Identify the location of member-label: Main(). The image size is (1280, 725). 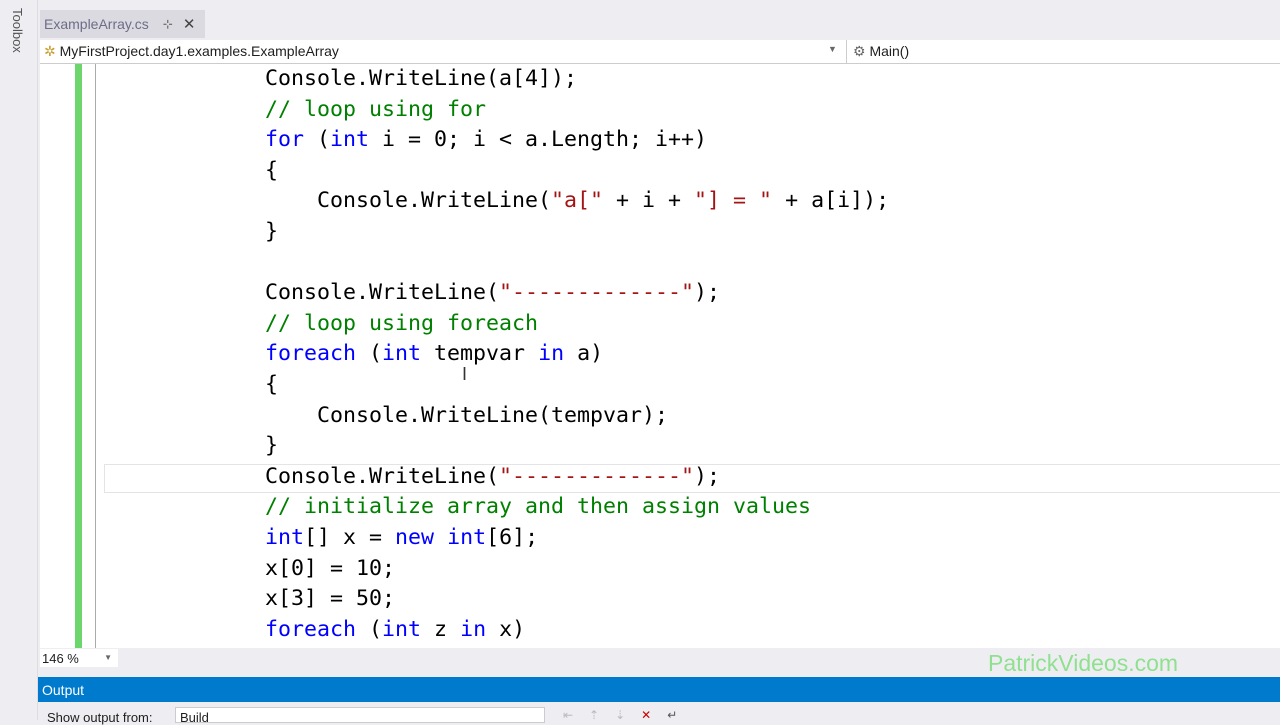
(889, 51).